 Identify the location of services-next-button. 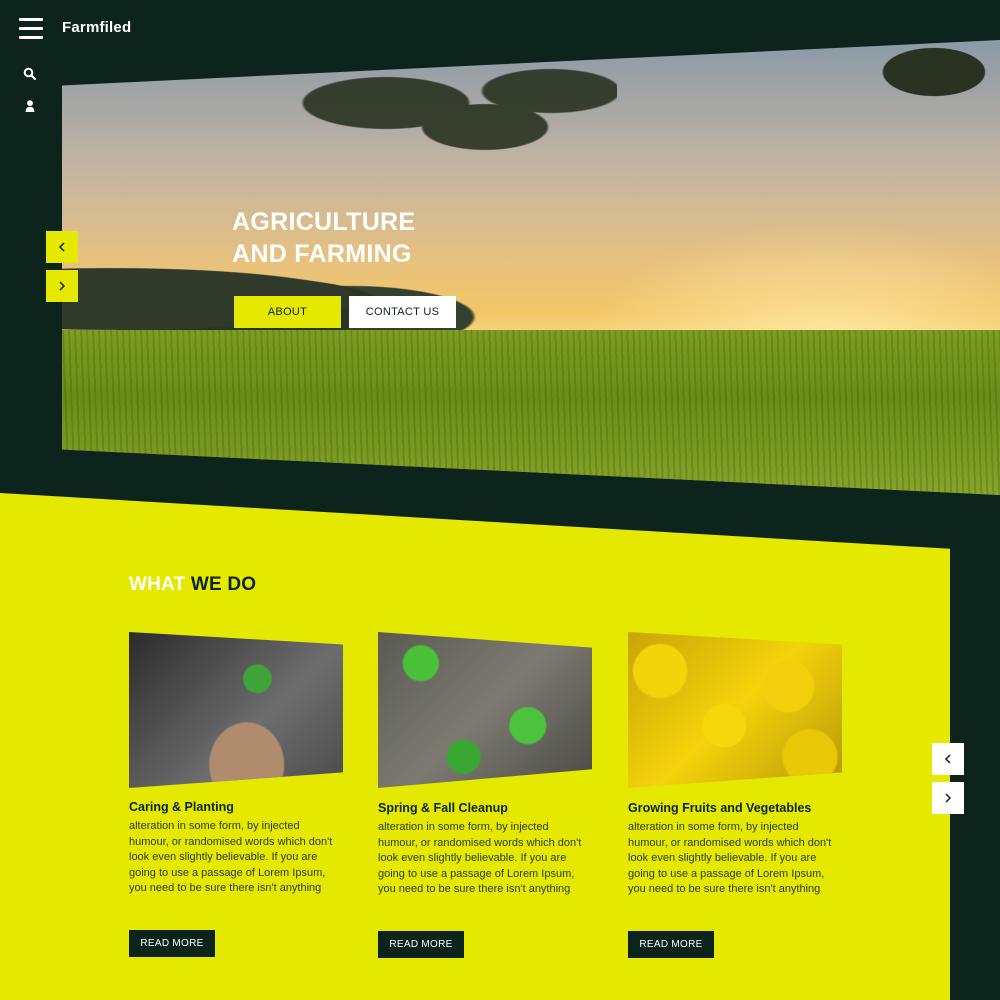
(948, 798).